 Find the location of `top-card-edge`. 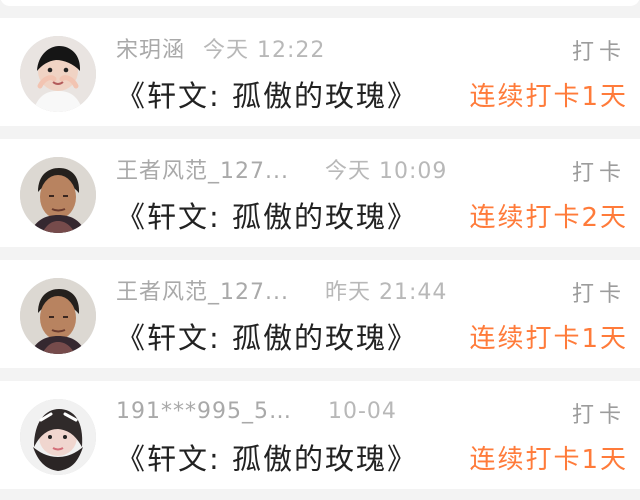

top-card-edge is located at coordinates (320, 3).